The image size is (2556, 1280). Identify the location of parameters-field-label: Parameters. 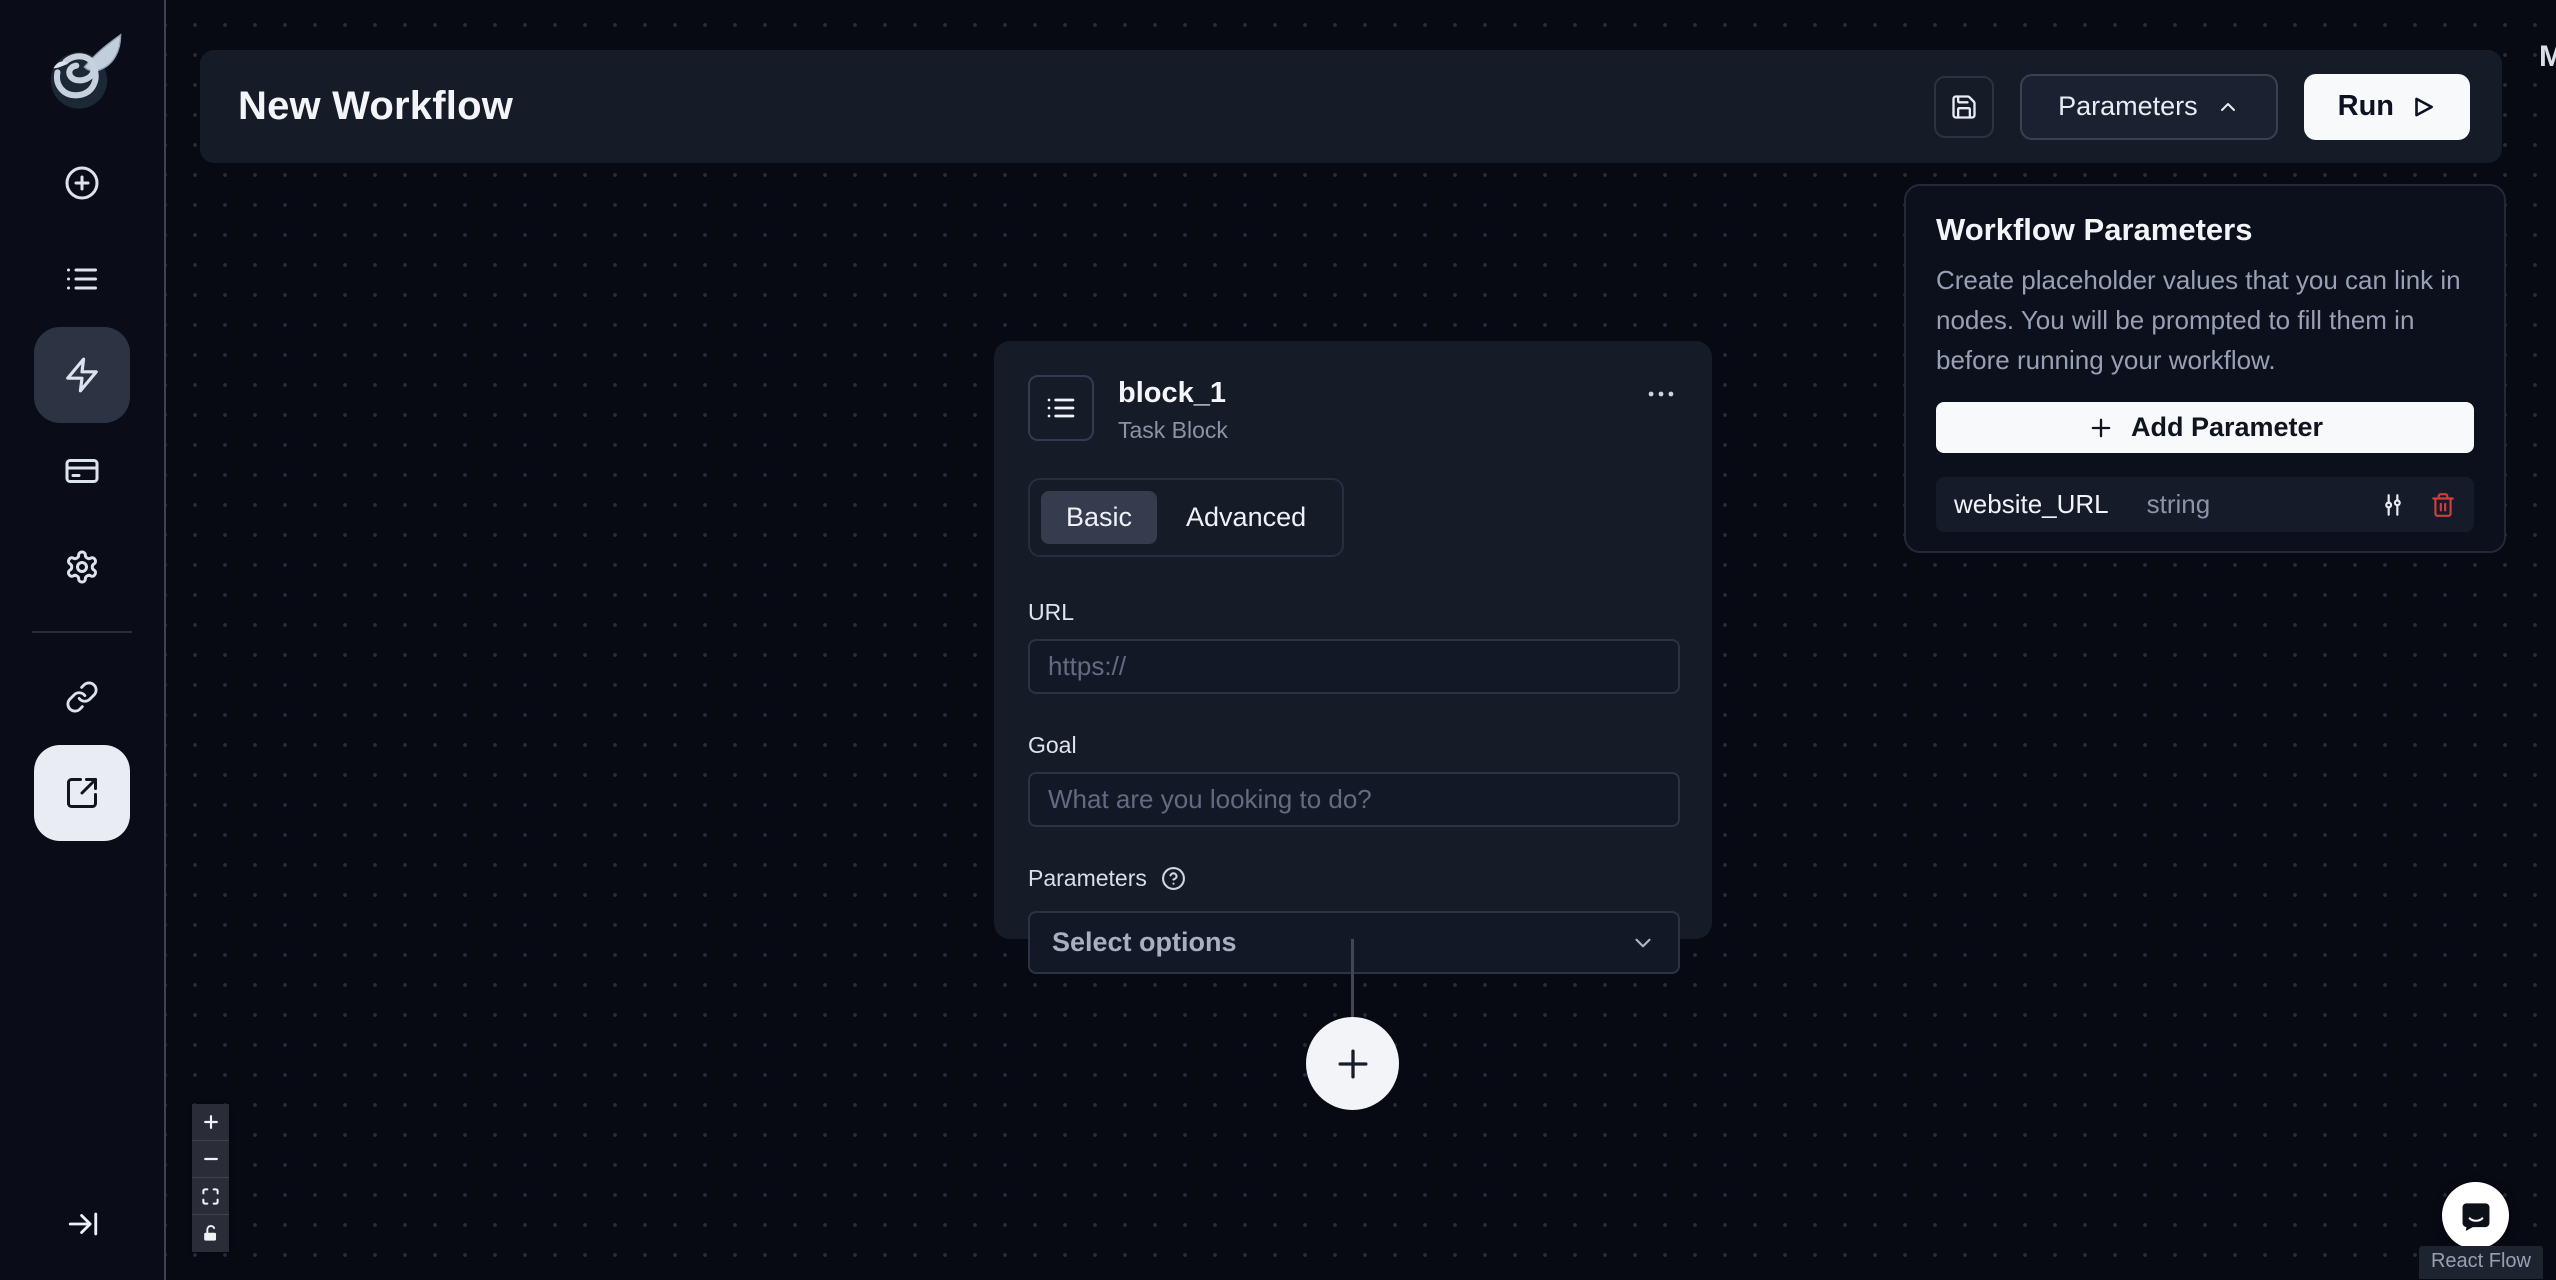
(1353, 878).